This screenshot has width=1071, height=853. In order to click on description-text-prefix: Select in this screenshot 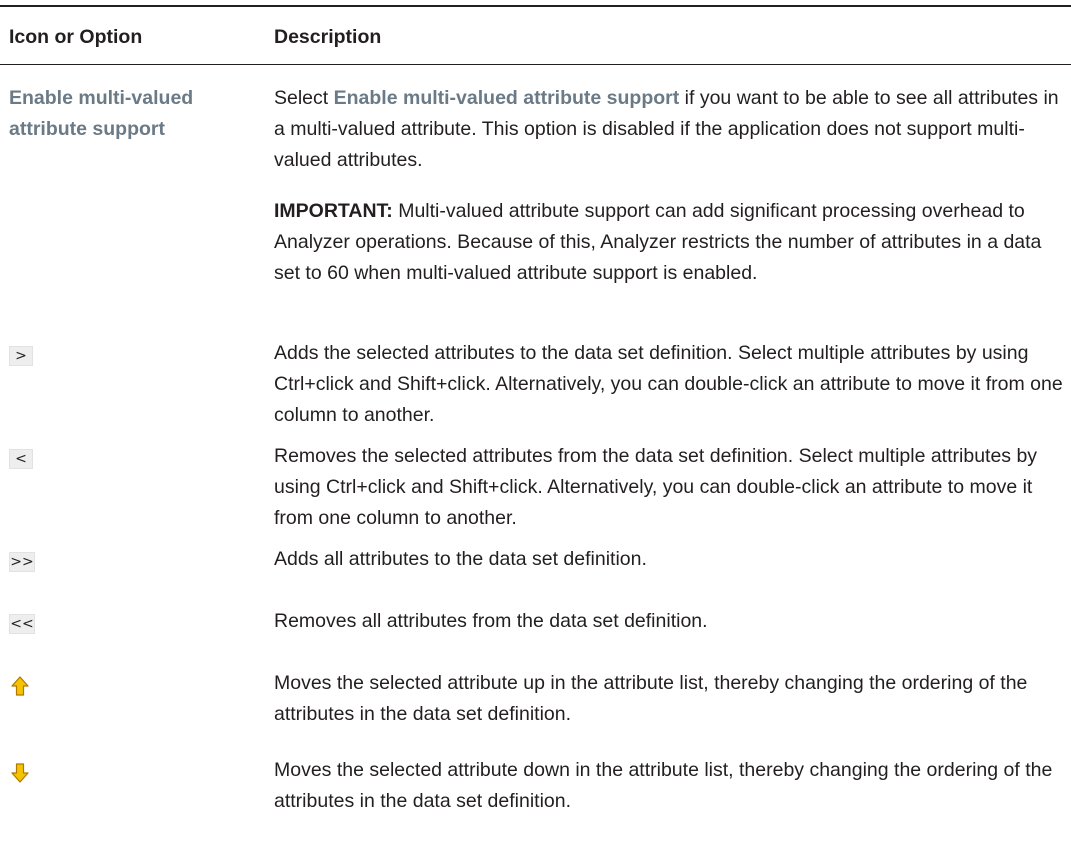, I will do `click(304, 98)`.